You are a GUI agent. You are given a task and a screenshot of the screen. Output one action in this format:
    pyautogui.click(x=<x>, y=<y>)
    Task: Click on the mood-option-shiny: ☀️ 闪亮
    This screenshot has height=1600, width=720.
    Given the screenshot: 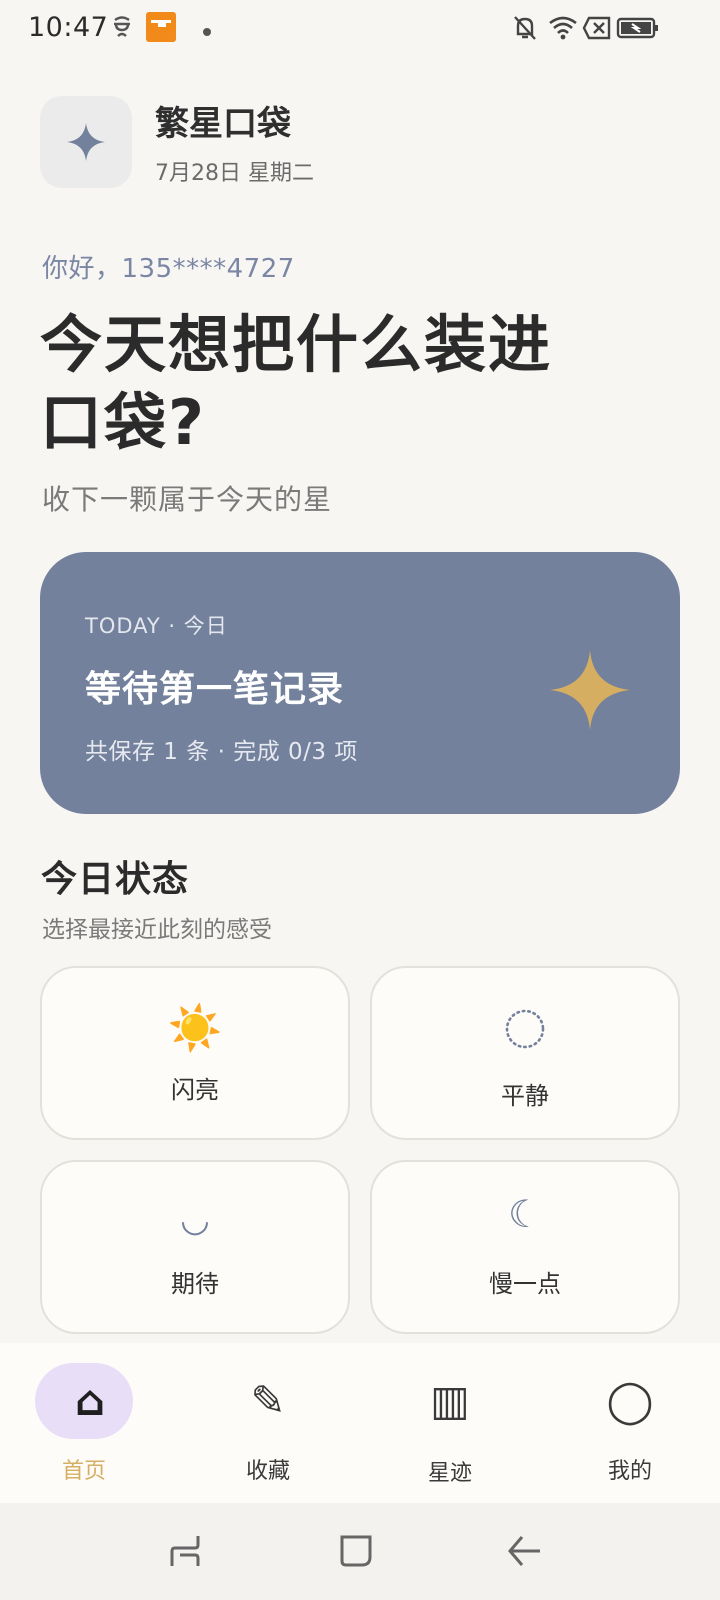 What is the action you would take?
    pyautogui.click(x=195, y=1053)
    